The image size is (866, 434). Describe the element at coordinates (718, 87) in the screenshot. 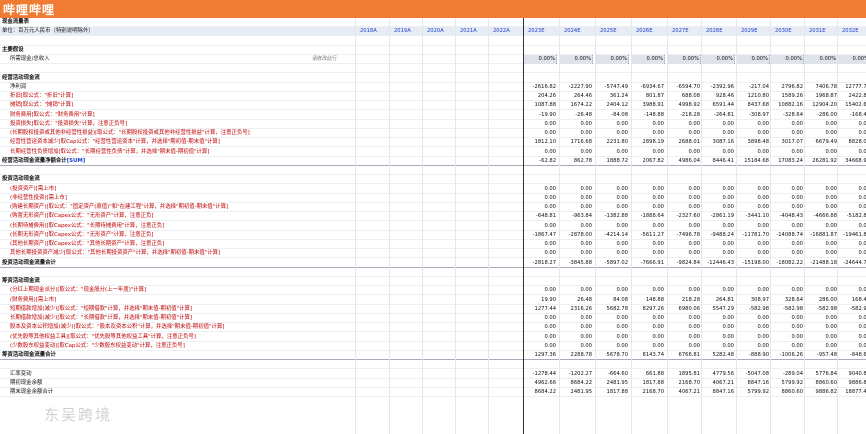

I see `value-cell: -2392.96` at that location.